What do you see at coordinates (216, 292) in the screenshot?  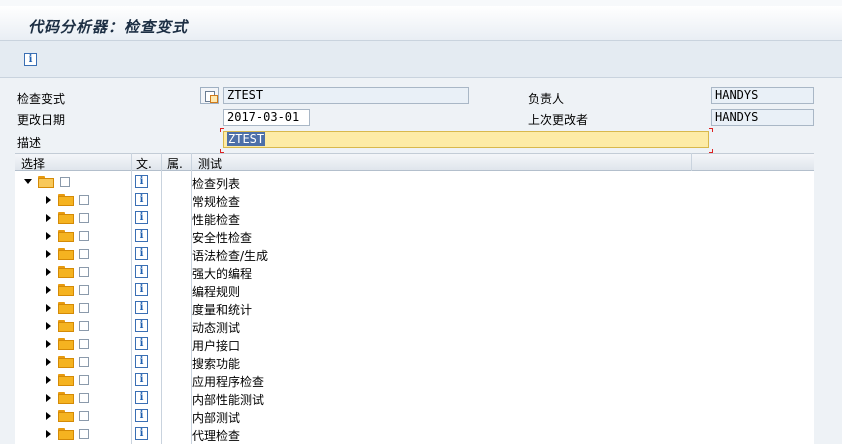 I see `tree-row-label: 编程规则` at bounding box center [216, 292].